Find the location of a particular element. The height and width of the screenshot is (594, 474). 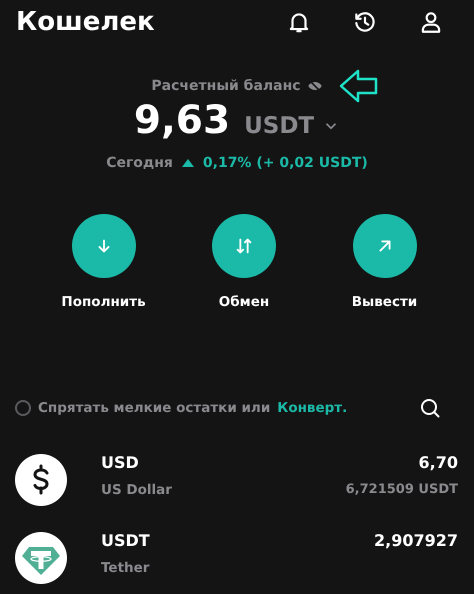

convert-link: Конверт. is located at coordinates (312, 408).